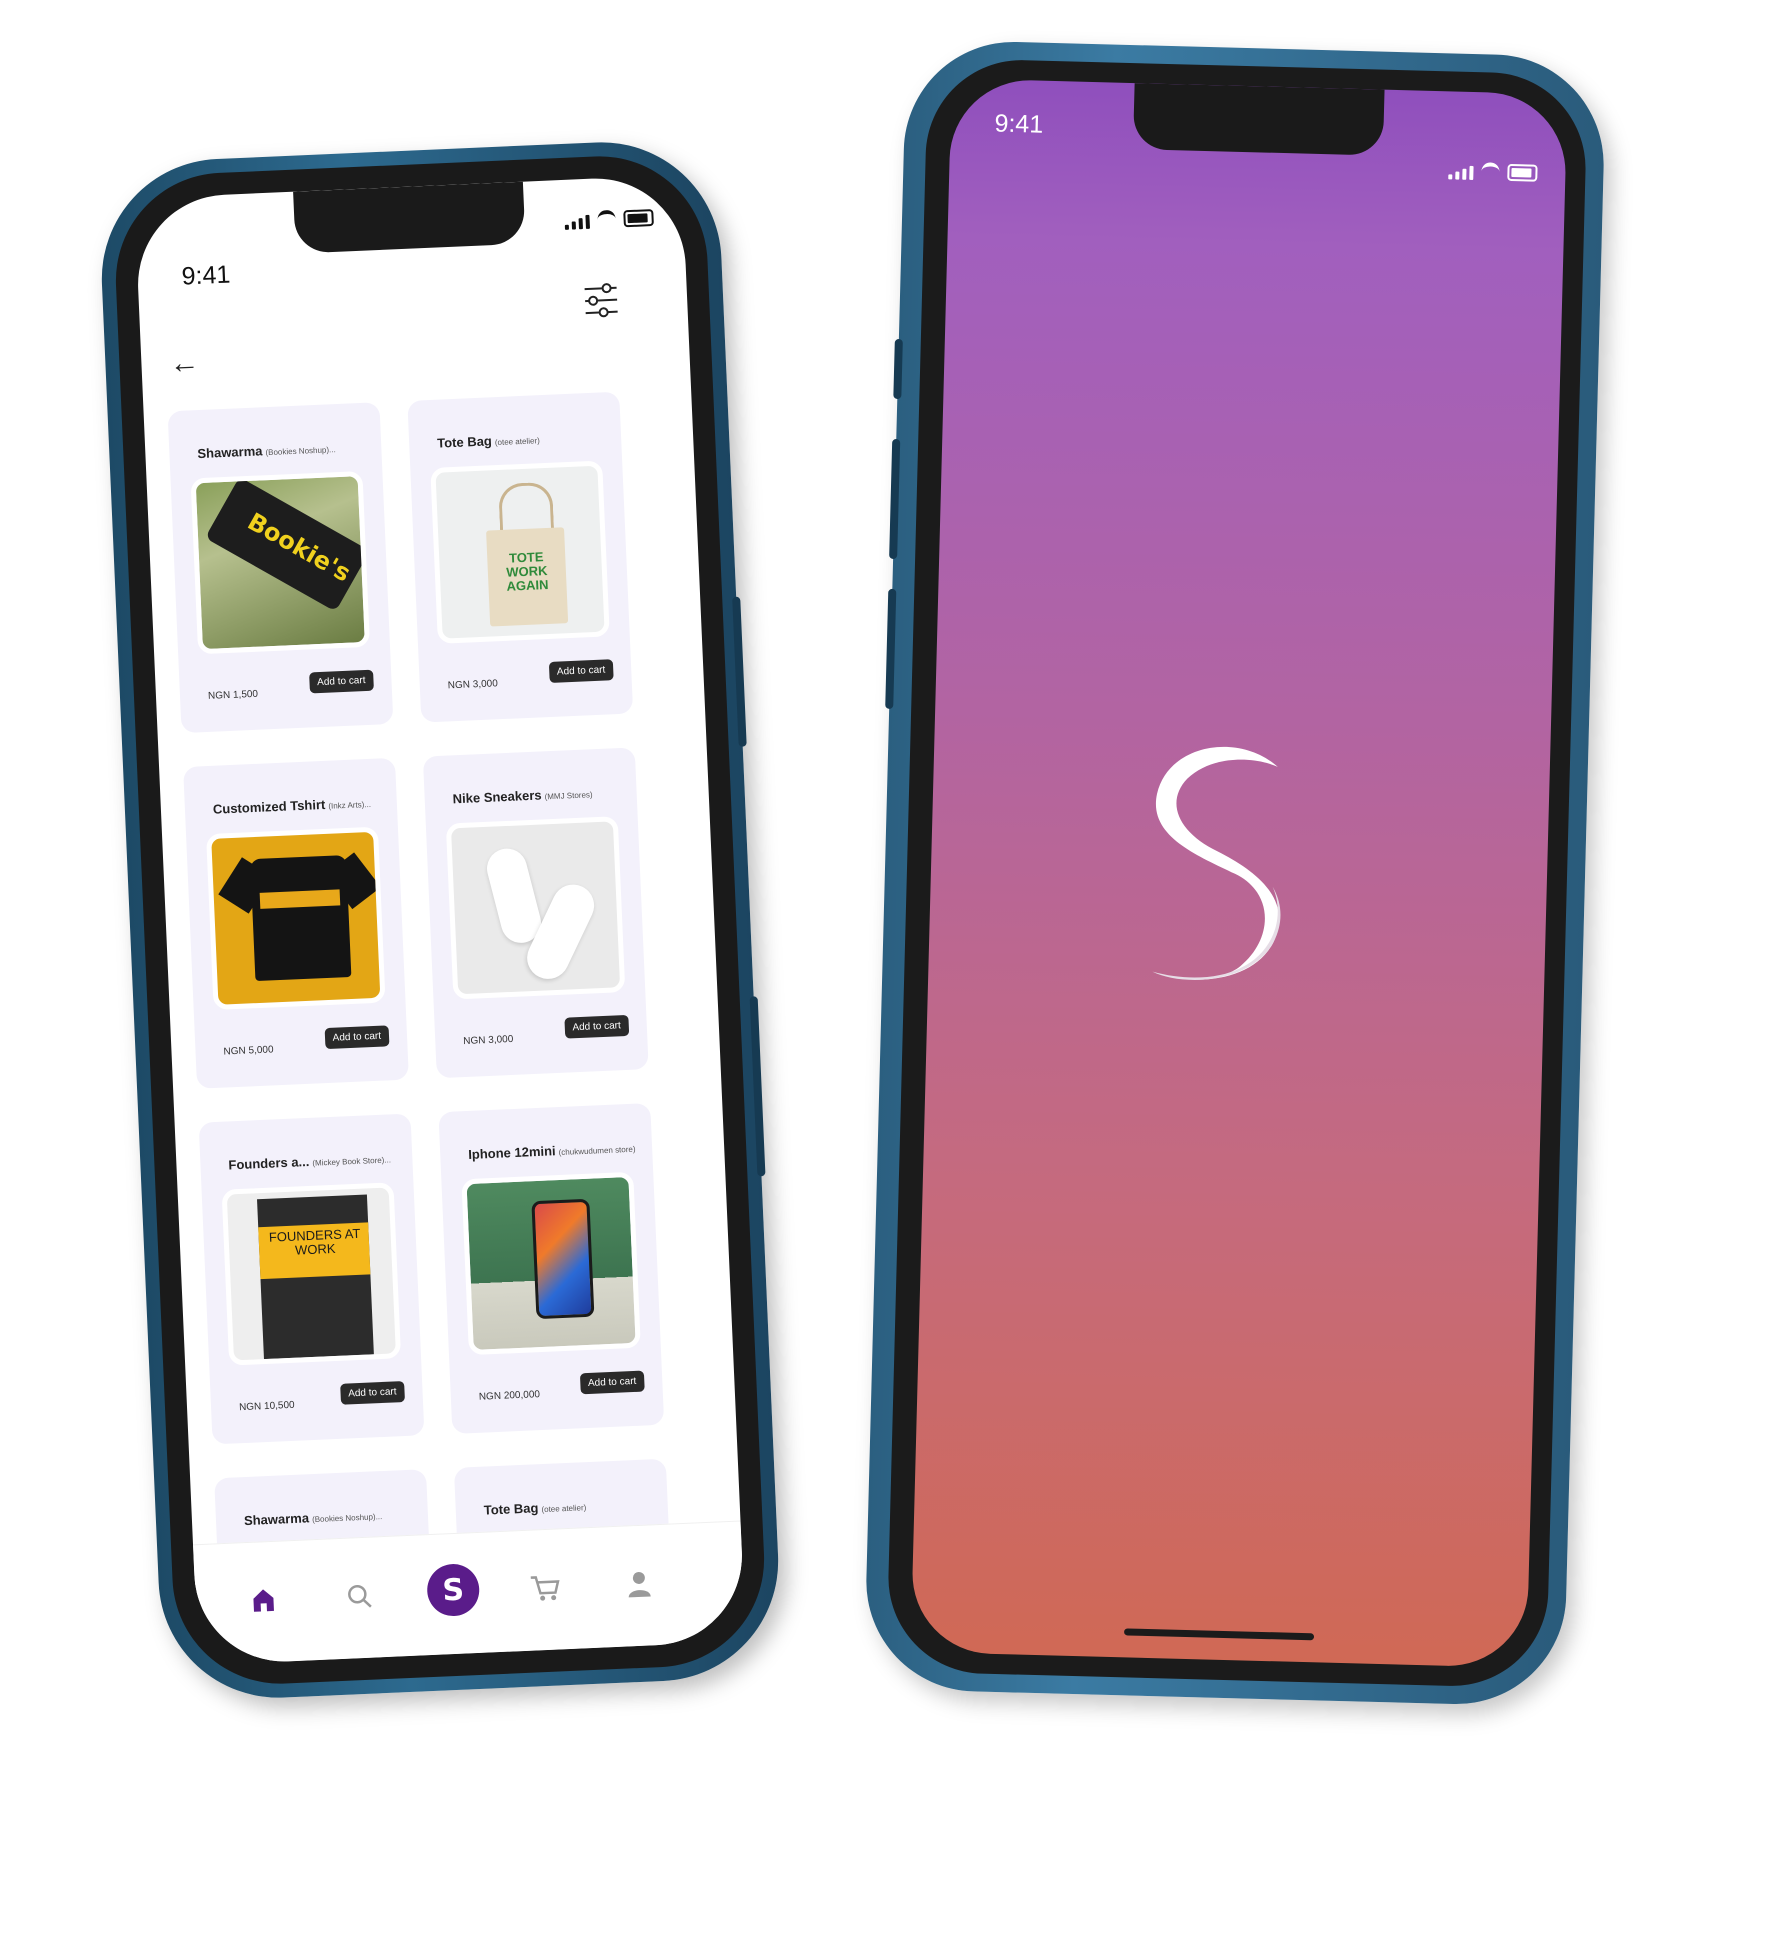 The image size is (1792, 1955). I want to click on home-indicator, so click(1219, 1634).